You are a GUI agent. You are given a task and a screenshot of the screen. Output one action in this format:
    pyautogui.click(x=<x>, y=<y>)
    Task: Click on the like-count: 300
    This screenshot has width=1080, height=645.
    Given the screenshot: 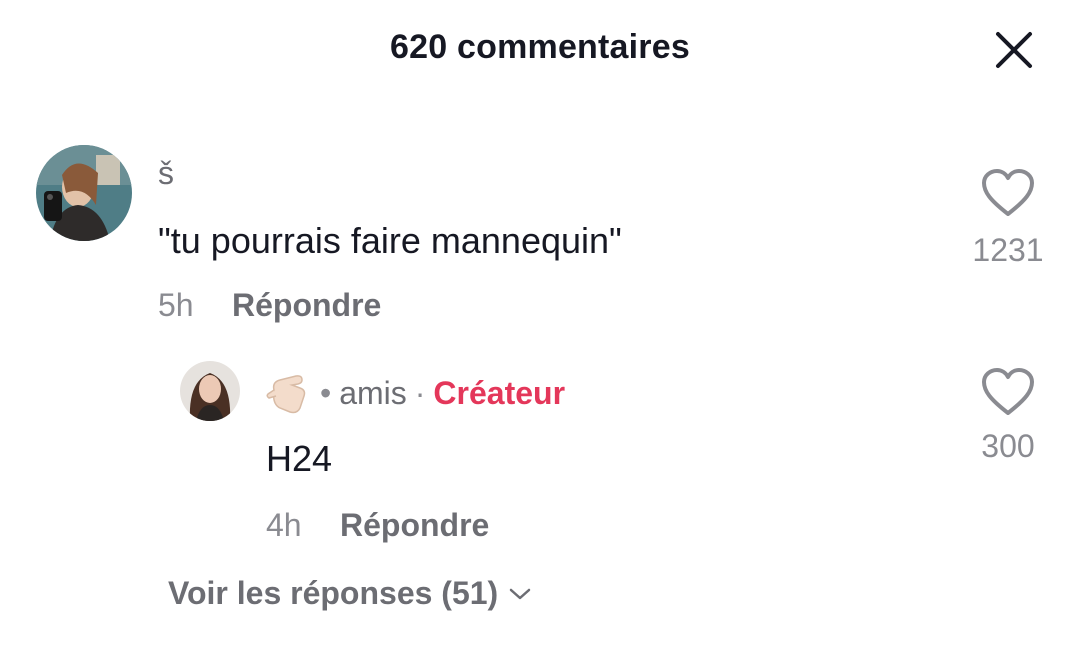 What is the action you would take?
    pyautogui.click(x=1008, y=446)
    